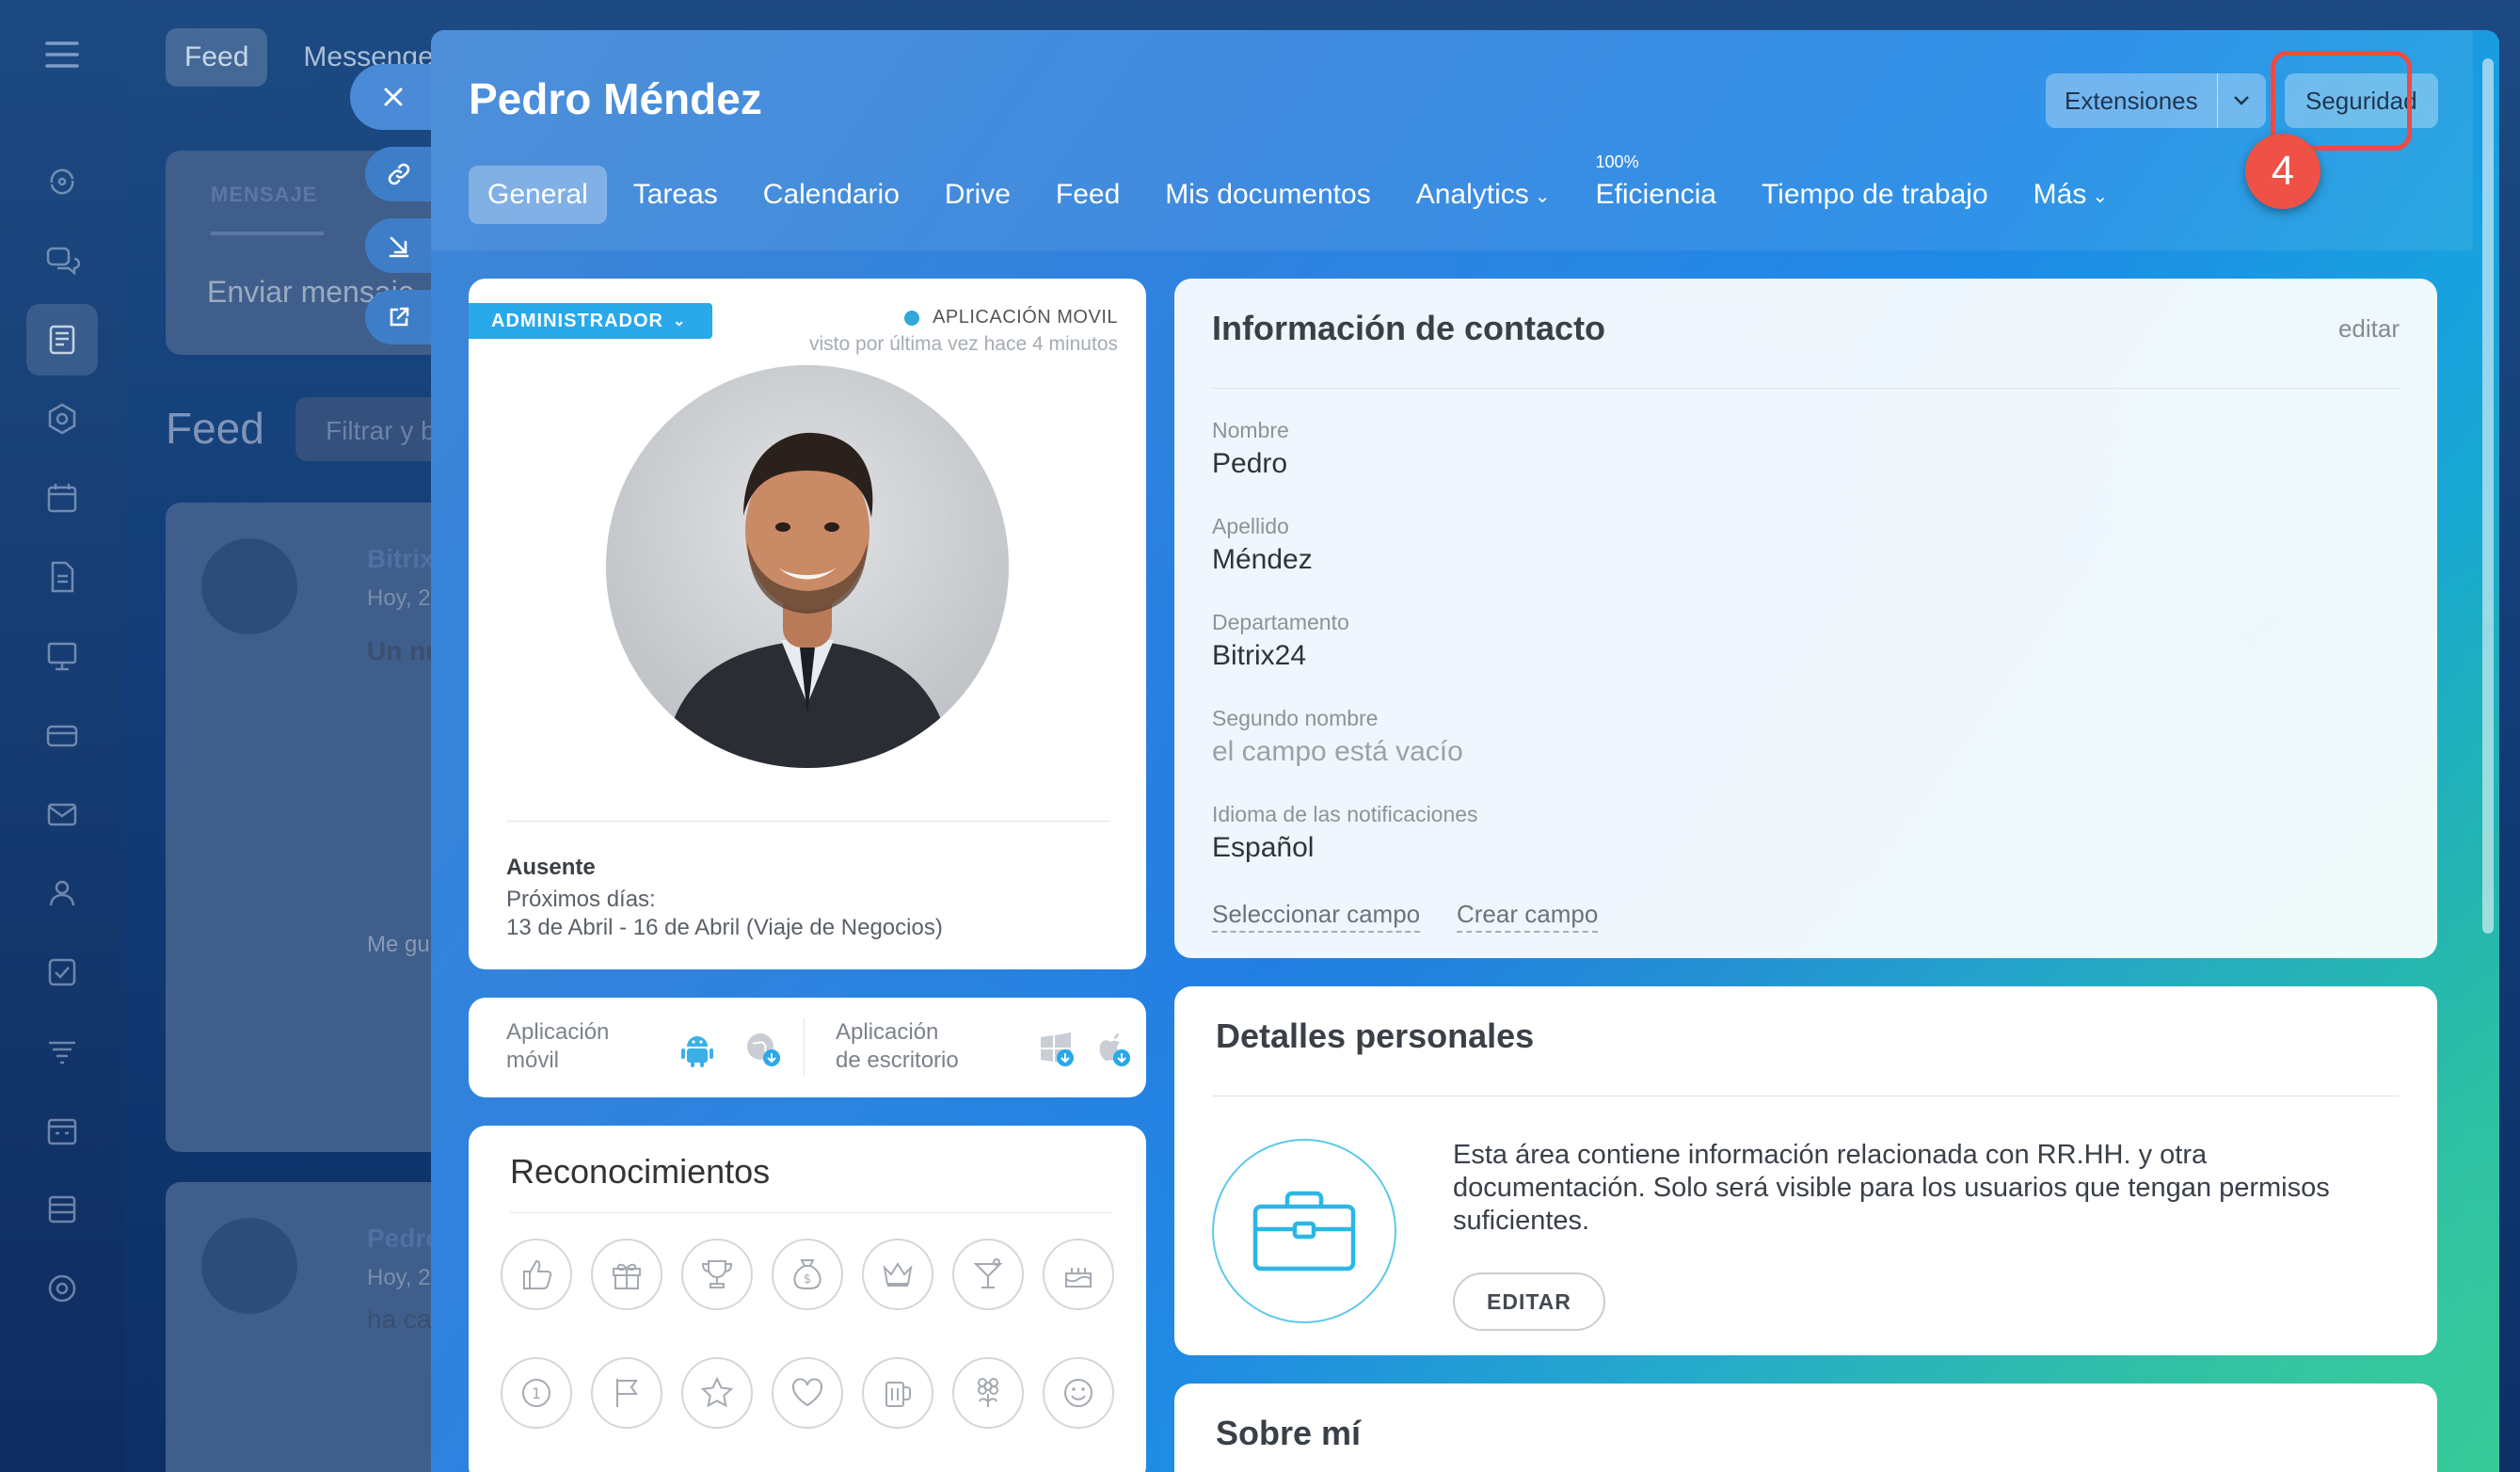 The width and height of the screenshot is (2520, 1472). I want to click on link-icon, so click(399, 174).